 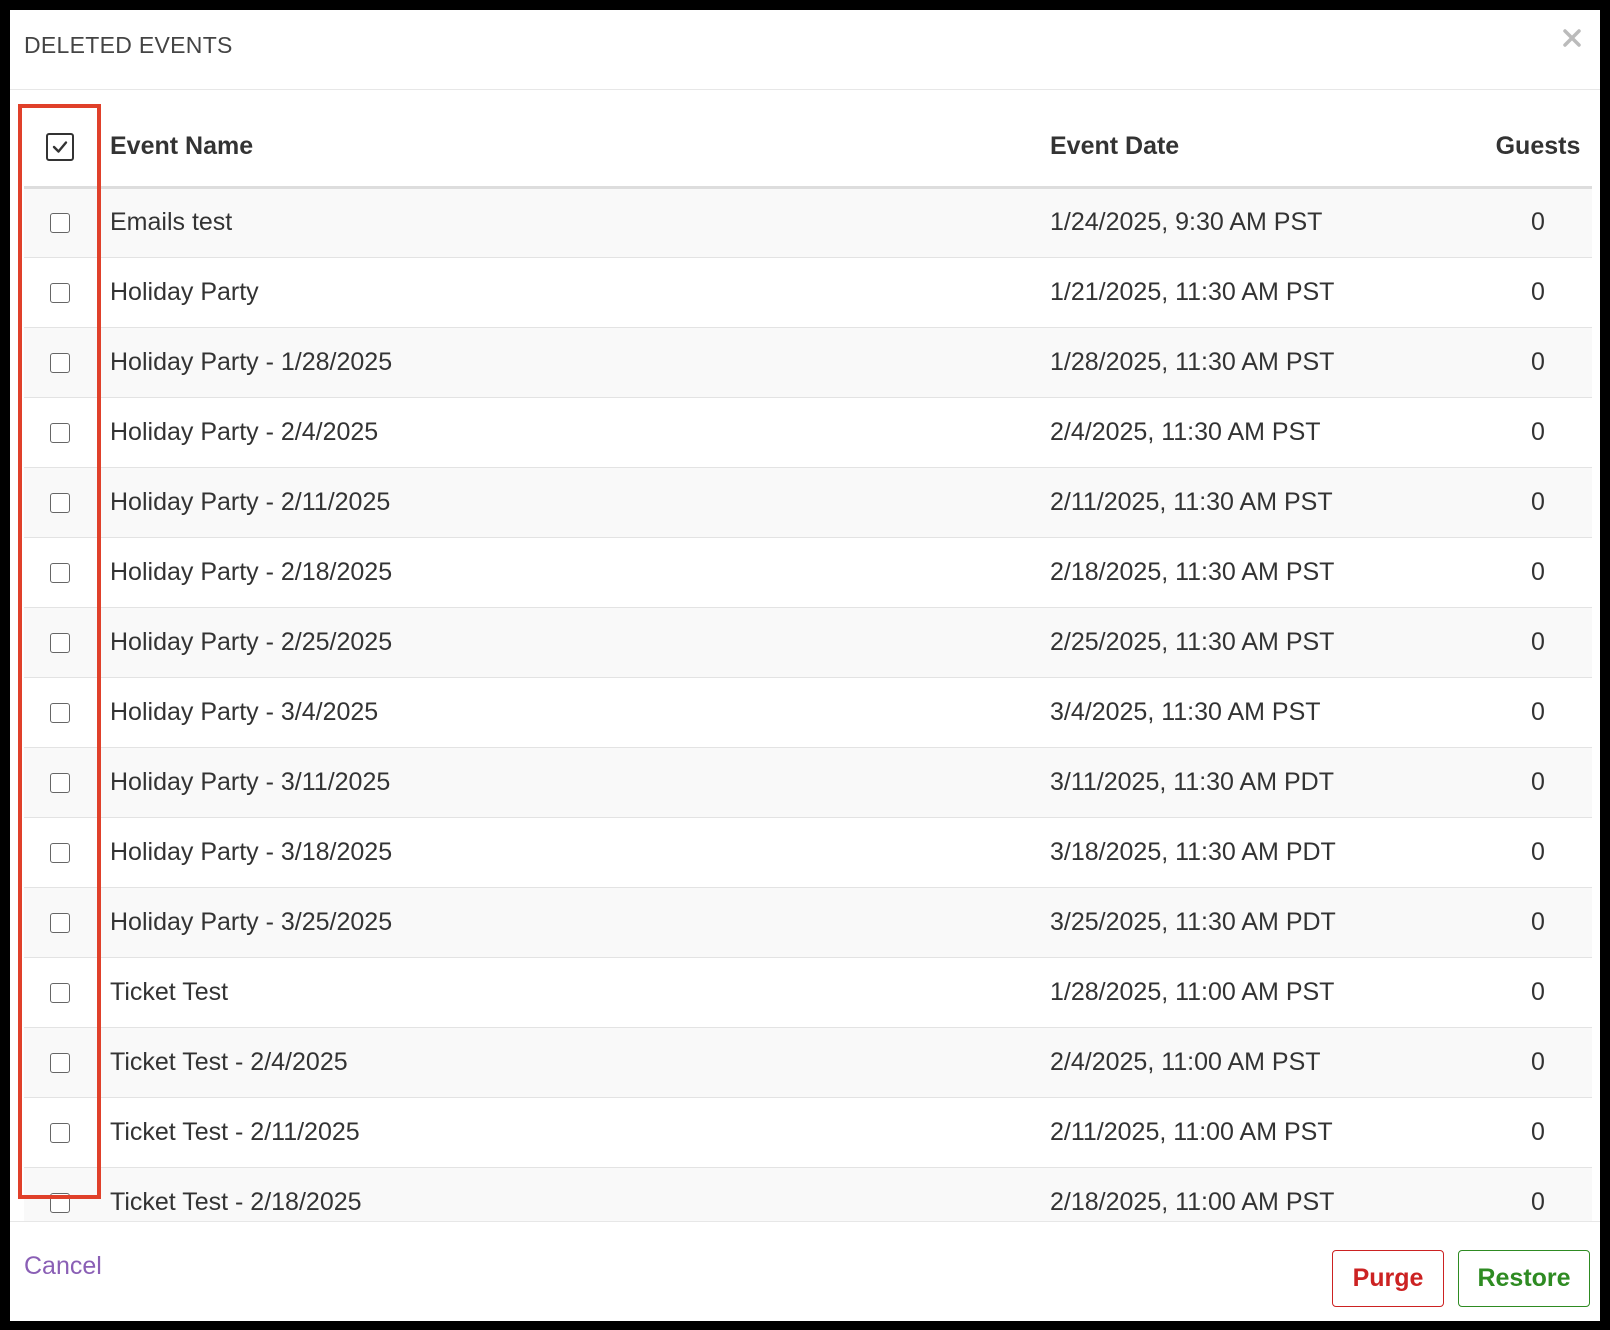 What do you see at coordinates (251, 641) in the screenshot?
I see `event-name-cell: Holiday Party - 2/25/2025` at bounding box center [251, 641].